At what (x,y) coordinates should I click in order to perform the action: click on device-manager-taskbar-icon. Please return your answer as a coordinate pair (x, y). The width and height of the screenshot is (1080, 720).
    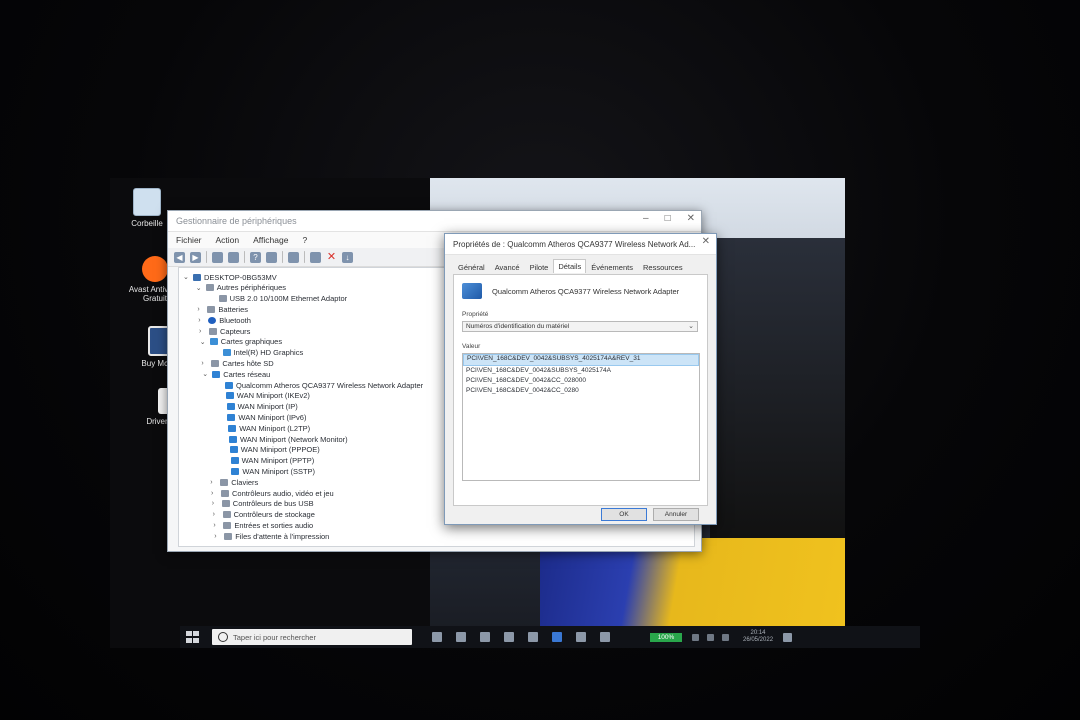
    Looking at the image, I should click on (581, 637).